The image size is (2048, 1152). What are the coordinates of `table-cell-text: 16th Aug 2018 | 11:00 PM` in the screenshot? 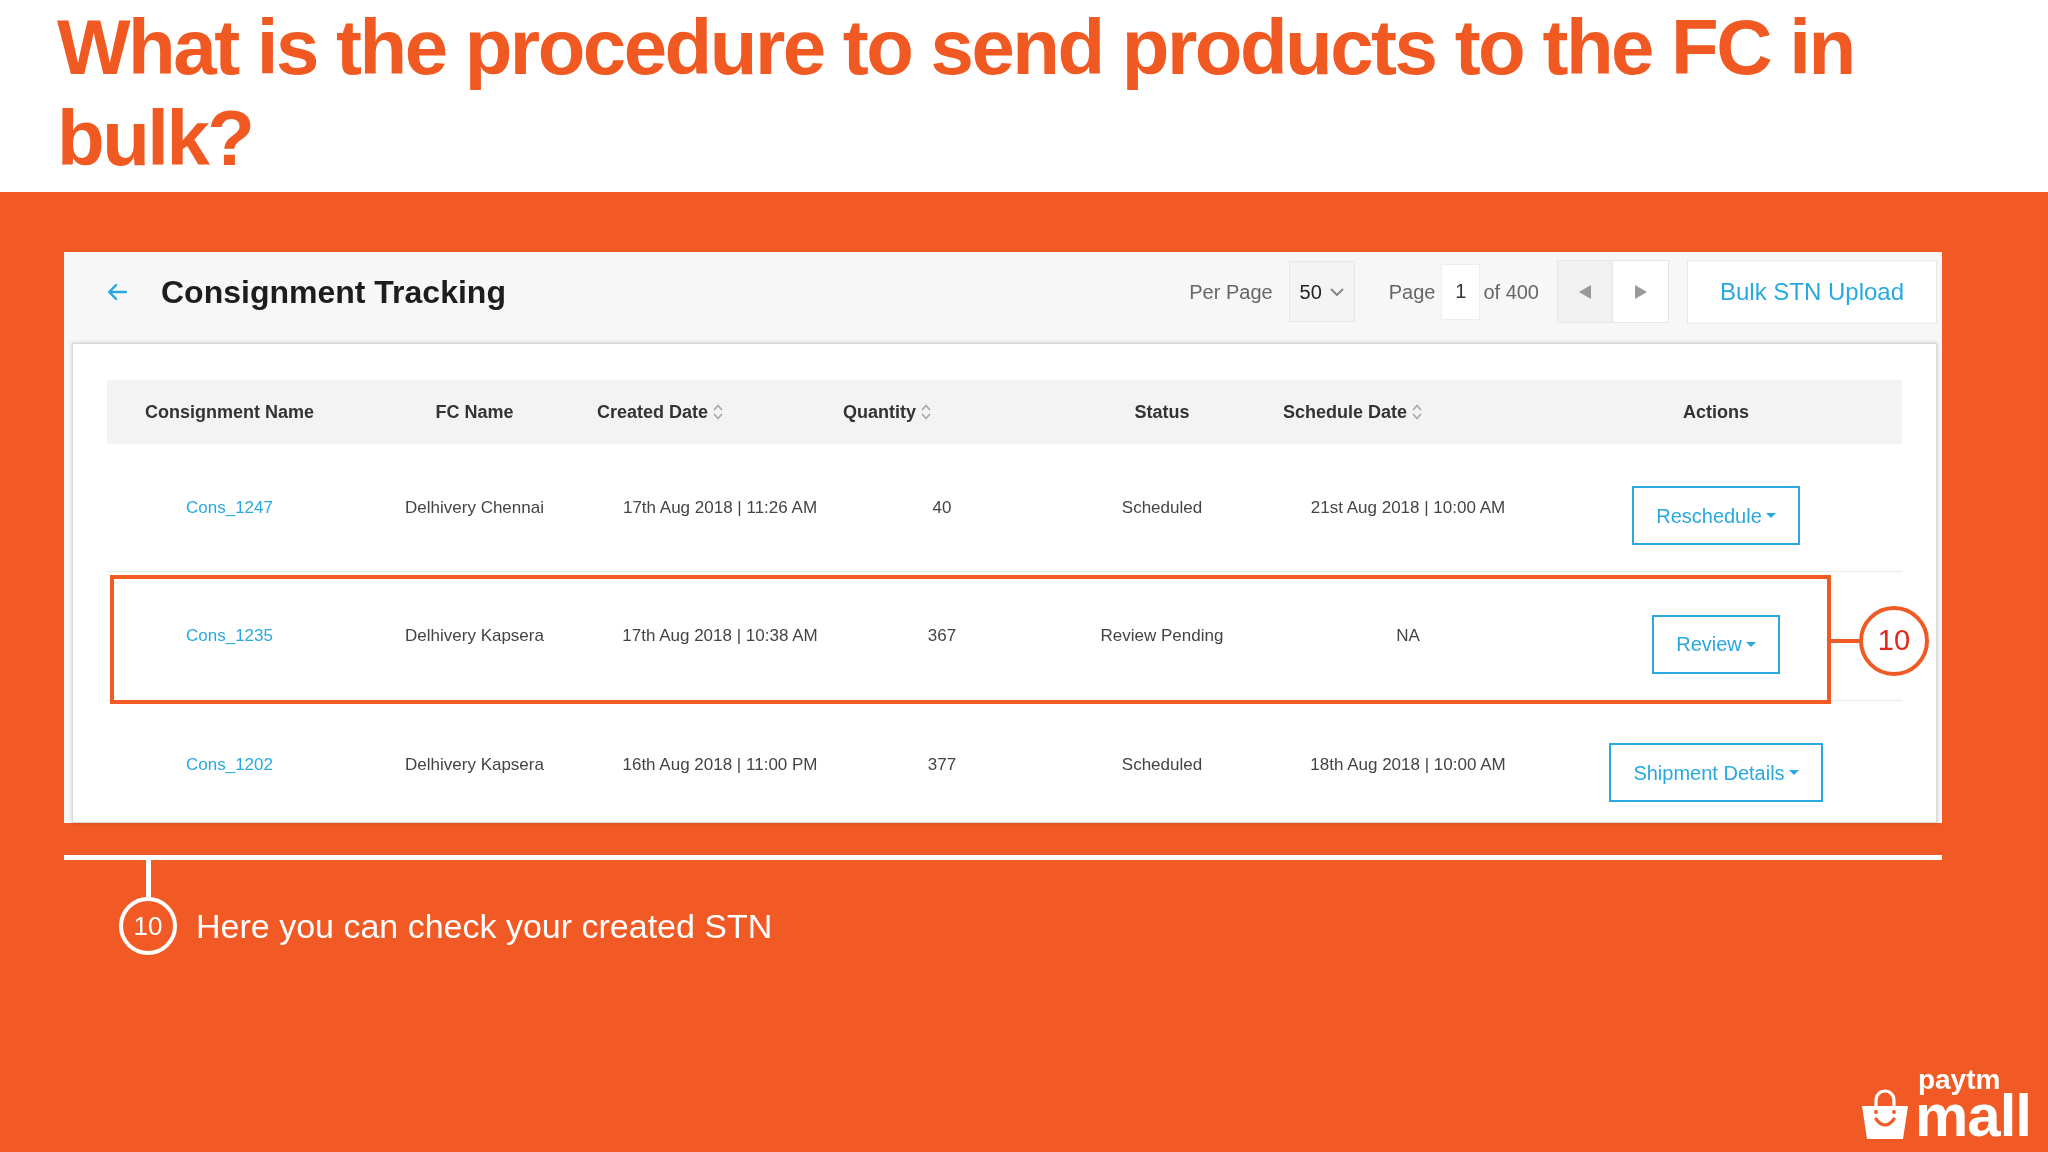 It's located at (720, 764).